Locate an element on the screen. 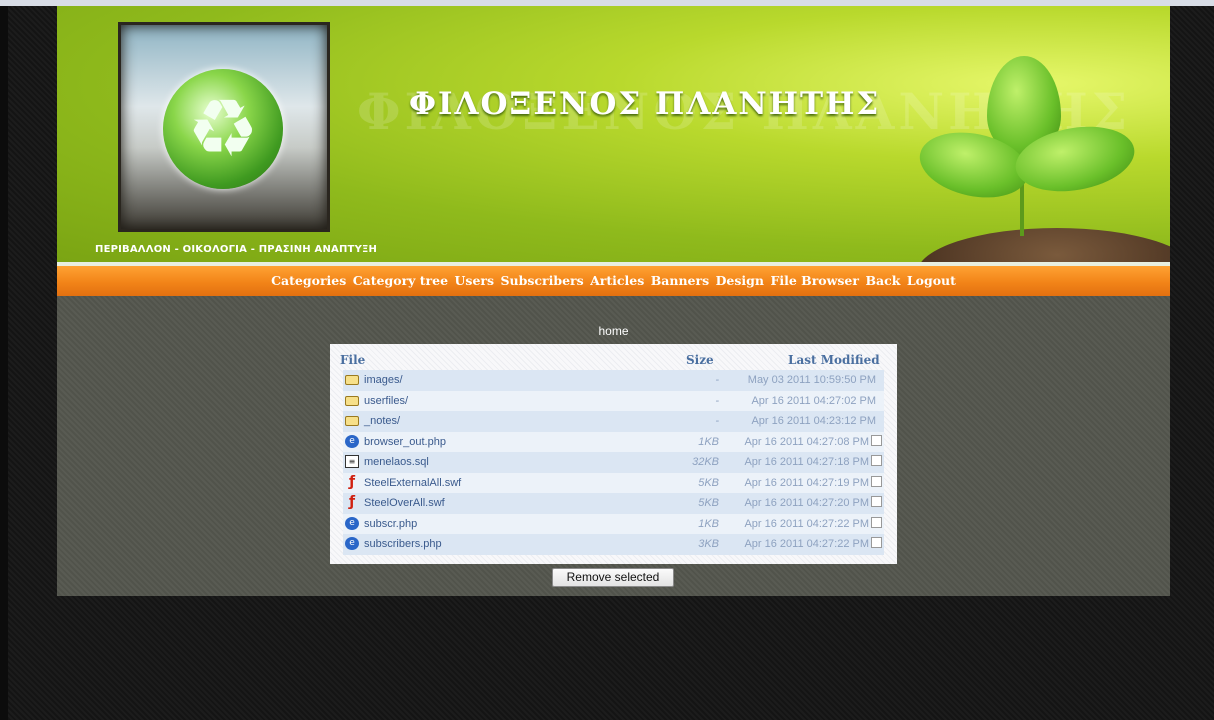 The width and height of the screenshot is (1214, 720). file-name-link: images/ is located at coordinates (383, 380).